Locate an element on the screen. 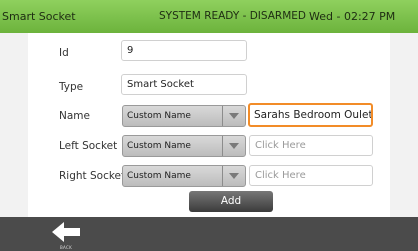 This screenshot has width=418, height=251. arrow-left-icon is located at coordinates (66, 232).